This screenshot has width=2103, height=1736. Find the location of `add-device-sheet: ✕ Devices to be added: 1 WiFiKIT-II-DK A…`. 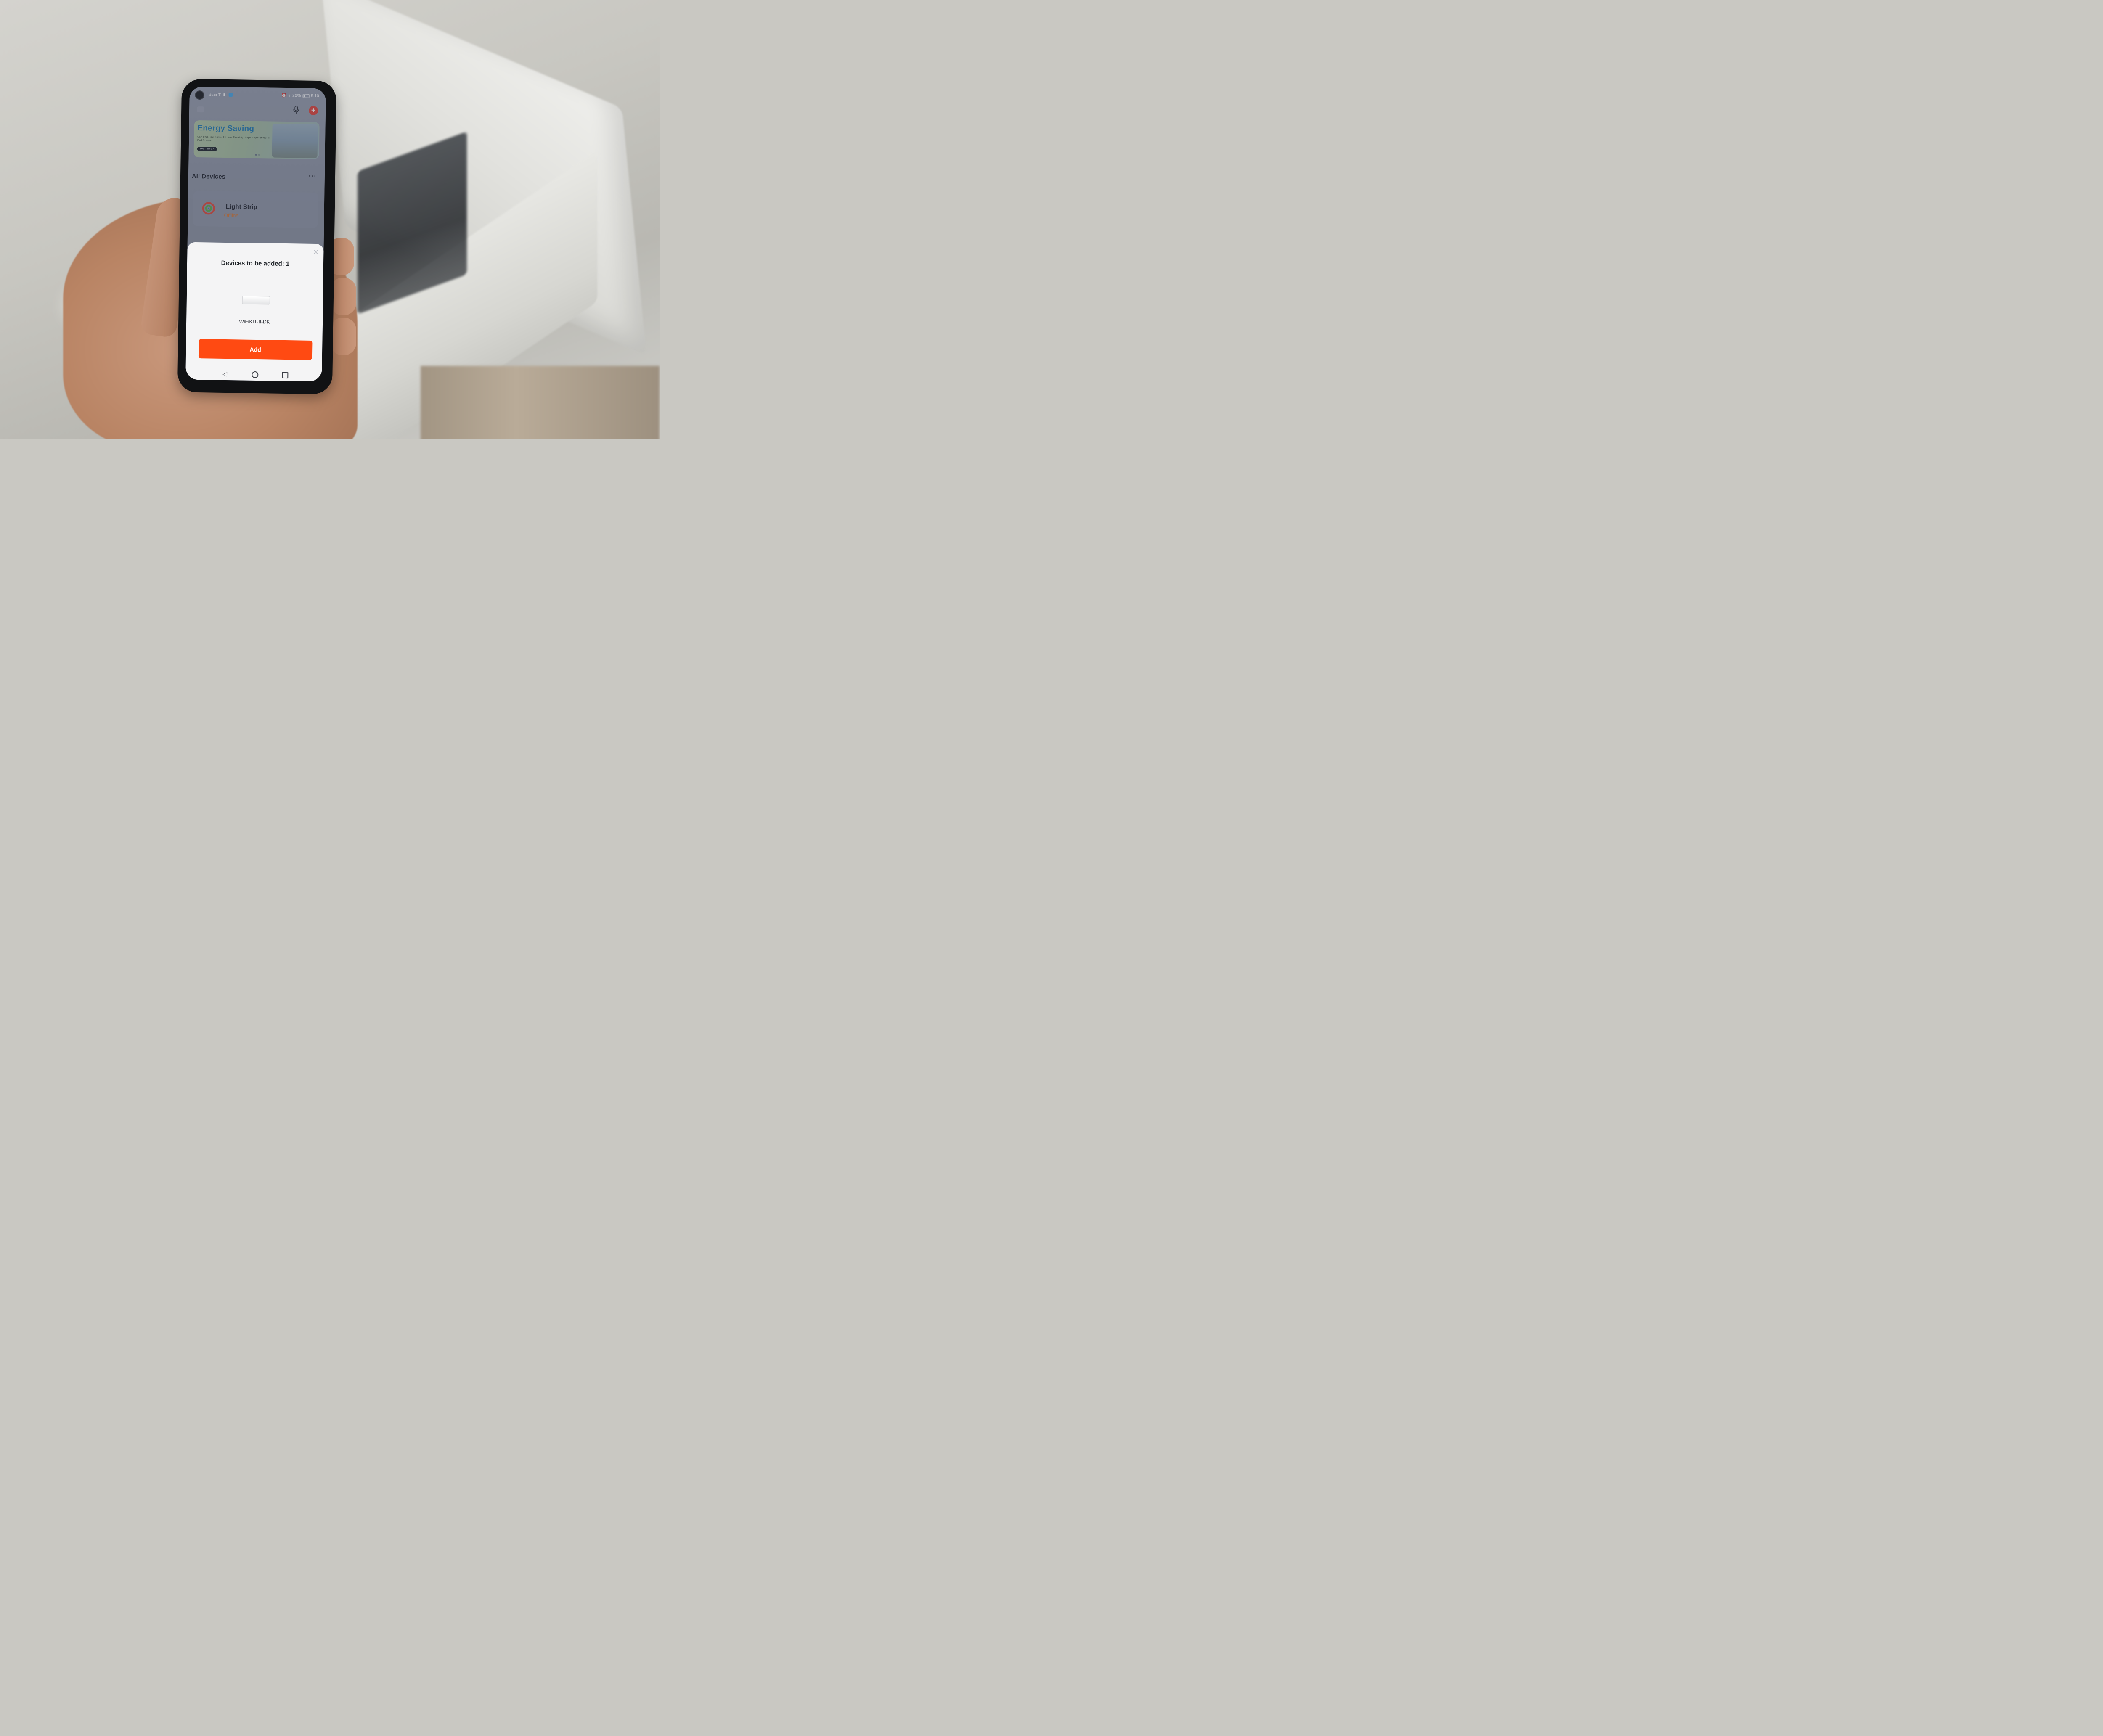

add-device-sheet: ✕ Devices to be added: 1 WiFiKIT-II-DK A… is located at coordinates (254, 306).